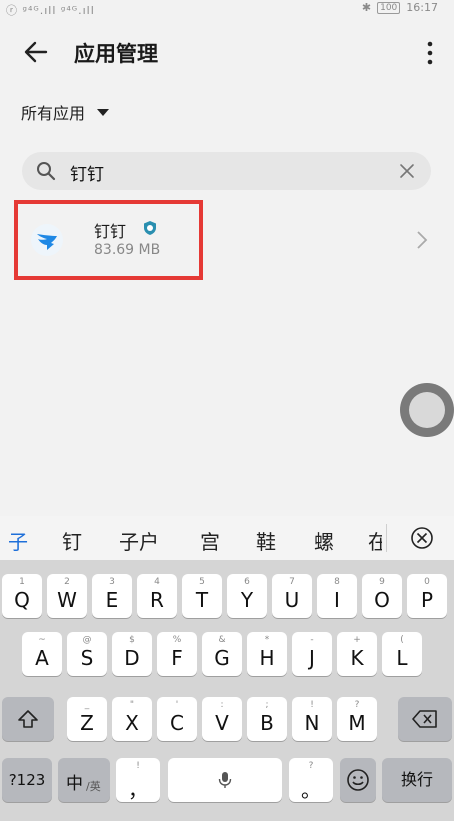  I want to click on floating-assist-button, so click(427, 410).